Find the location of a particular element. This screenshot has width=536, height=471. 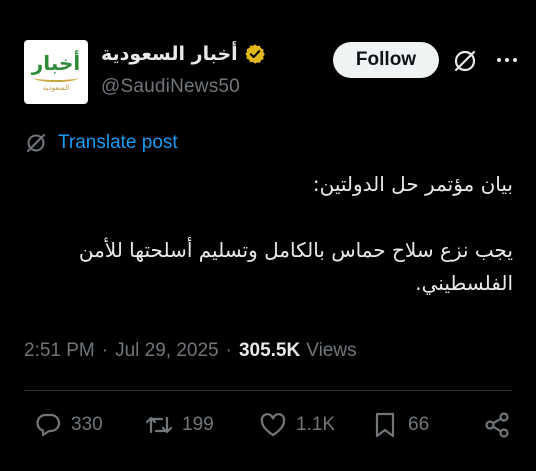

bookmark-icon is located at coordinates (385, 425).